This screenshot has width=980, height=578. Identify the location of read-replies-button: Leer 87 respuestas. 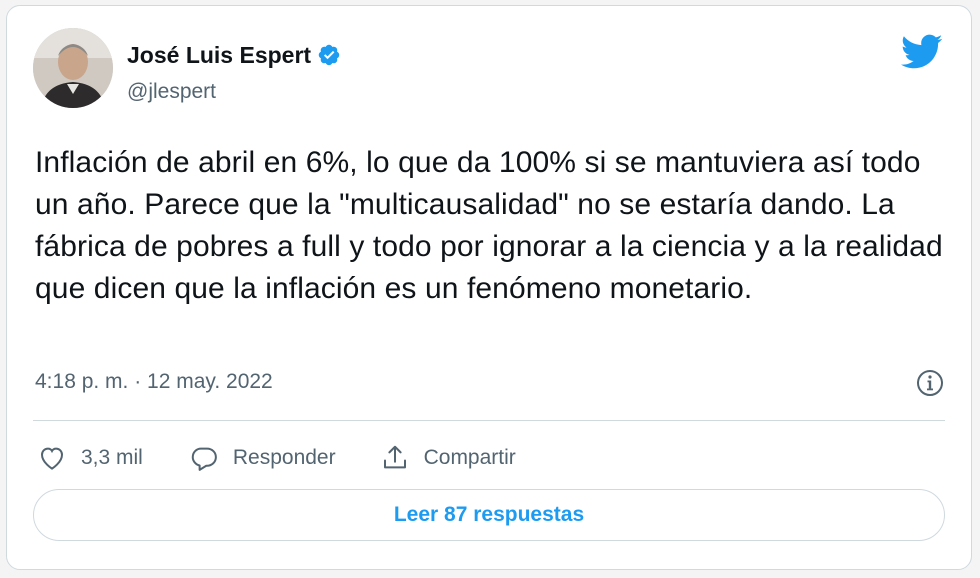
(489, 515).